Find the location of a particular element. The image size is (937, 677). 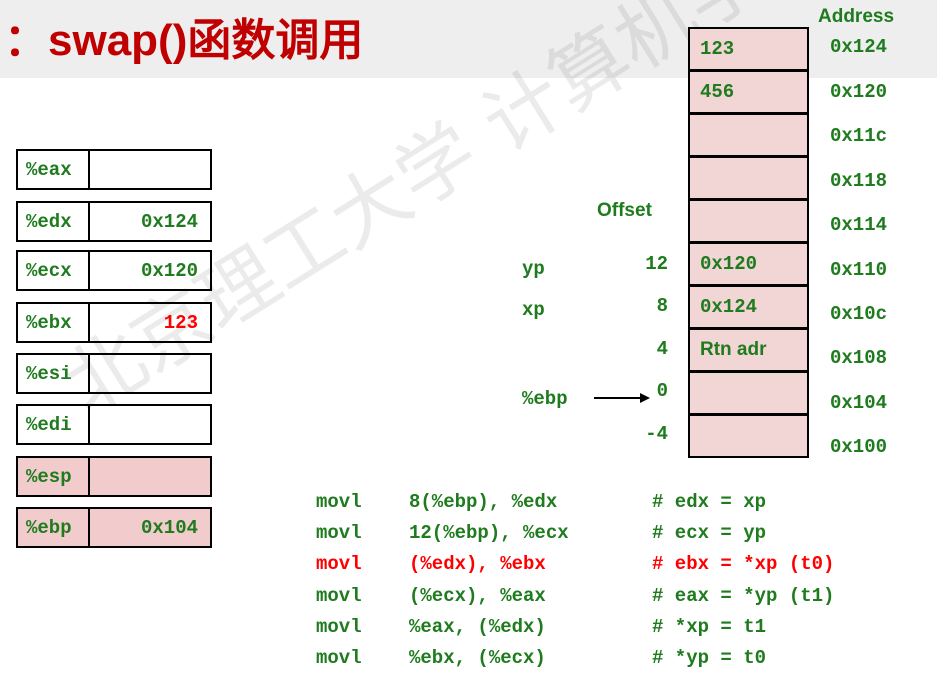

stack-cell: 0x120 is located at coordinates (748, 264).